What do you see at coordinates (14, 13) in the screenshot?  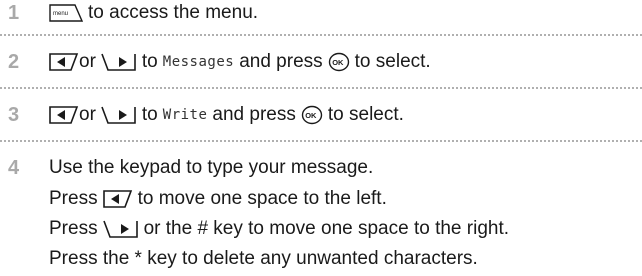 I see `step-number: 1` at bounding box center [14, 13].